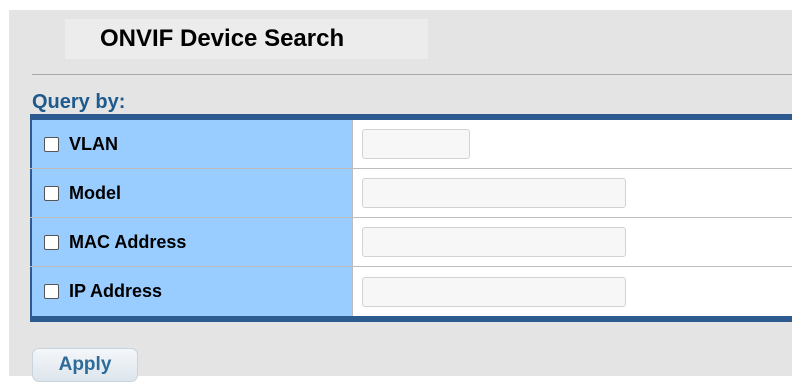 The height and width of the screenshot is (382, 792). I want to click on query-label-cell-vlan: VLAN, so click(191, 144).